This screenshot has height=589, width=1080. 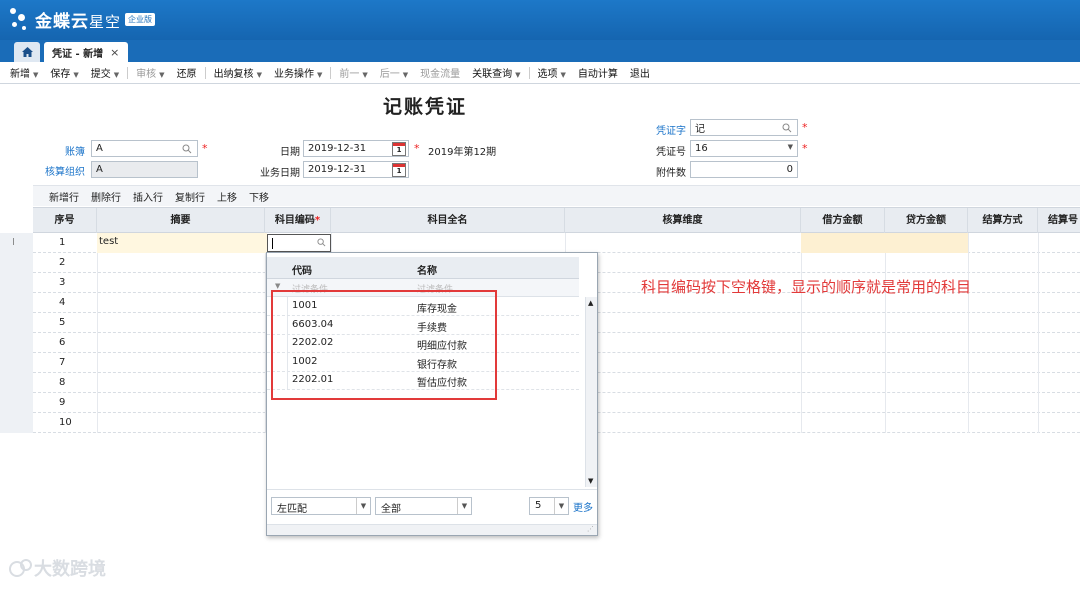 I want to click on toolbar-button: 选项 ▼, so click(x=552, y=72).